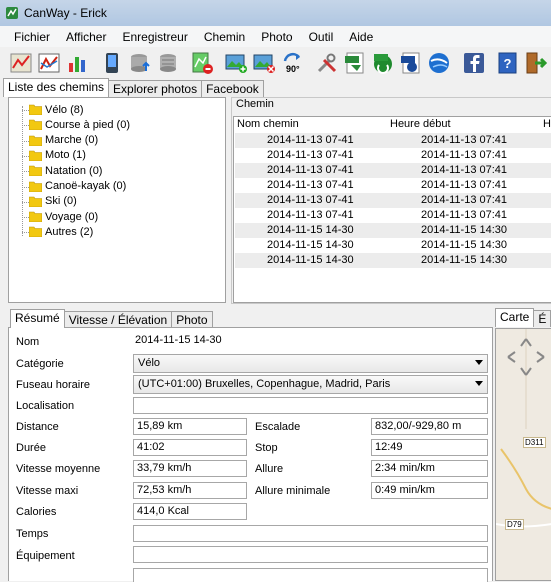  I want to click on nom-field: 2014-11-15 14-30, so click(310, 341).